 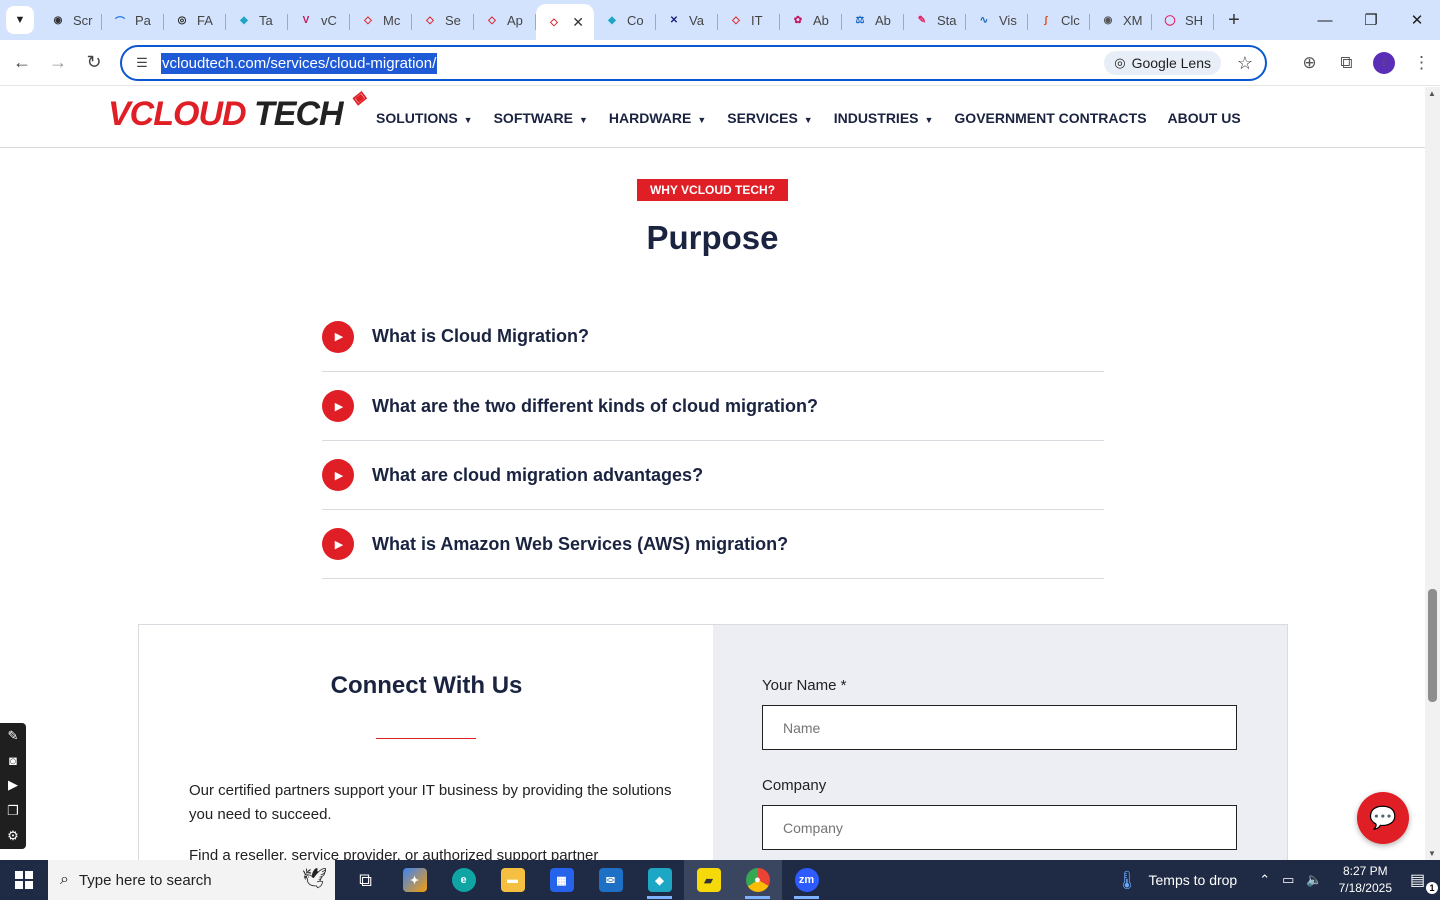 I want to click on url-text: vcloudtech.com/services/cloud-migration/, so click(x=299, y=63).